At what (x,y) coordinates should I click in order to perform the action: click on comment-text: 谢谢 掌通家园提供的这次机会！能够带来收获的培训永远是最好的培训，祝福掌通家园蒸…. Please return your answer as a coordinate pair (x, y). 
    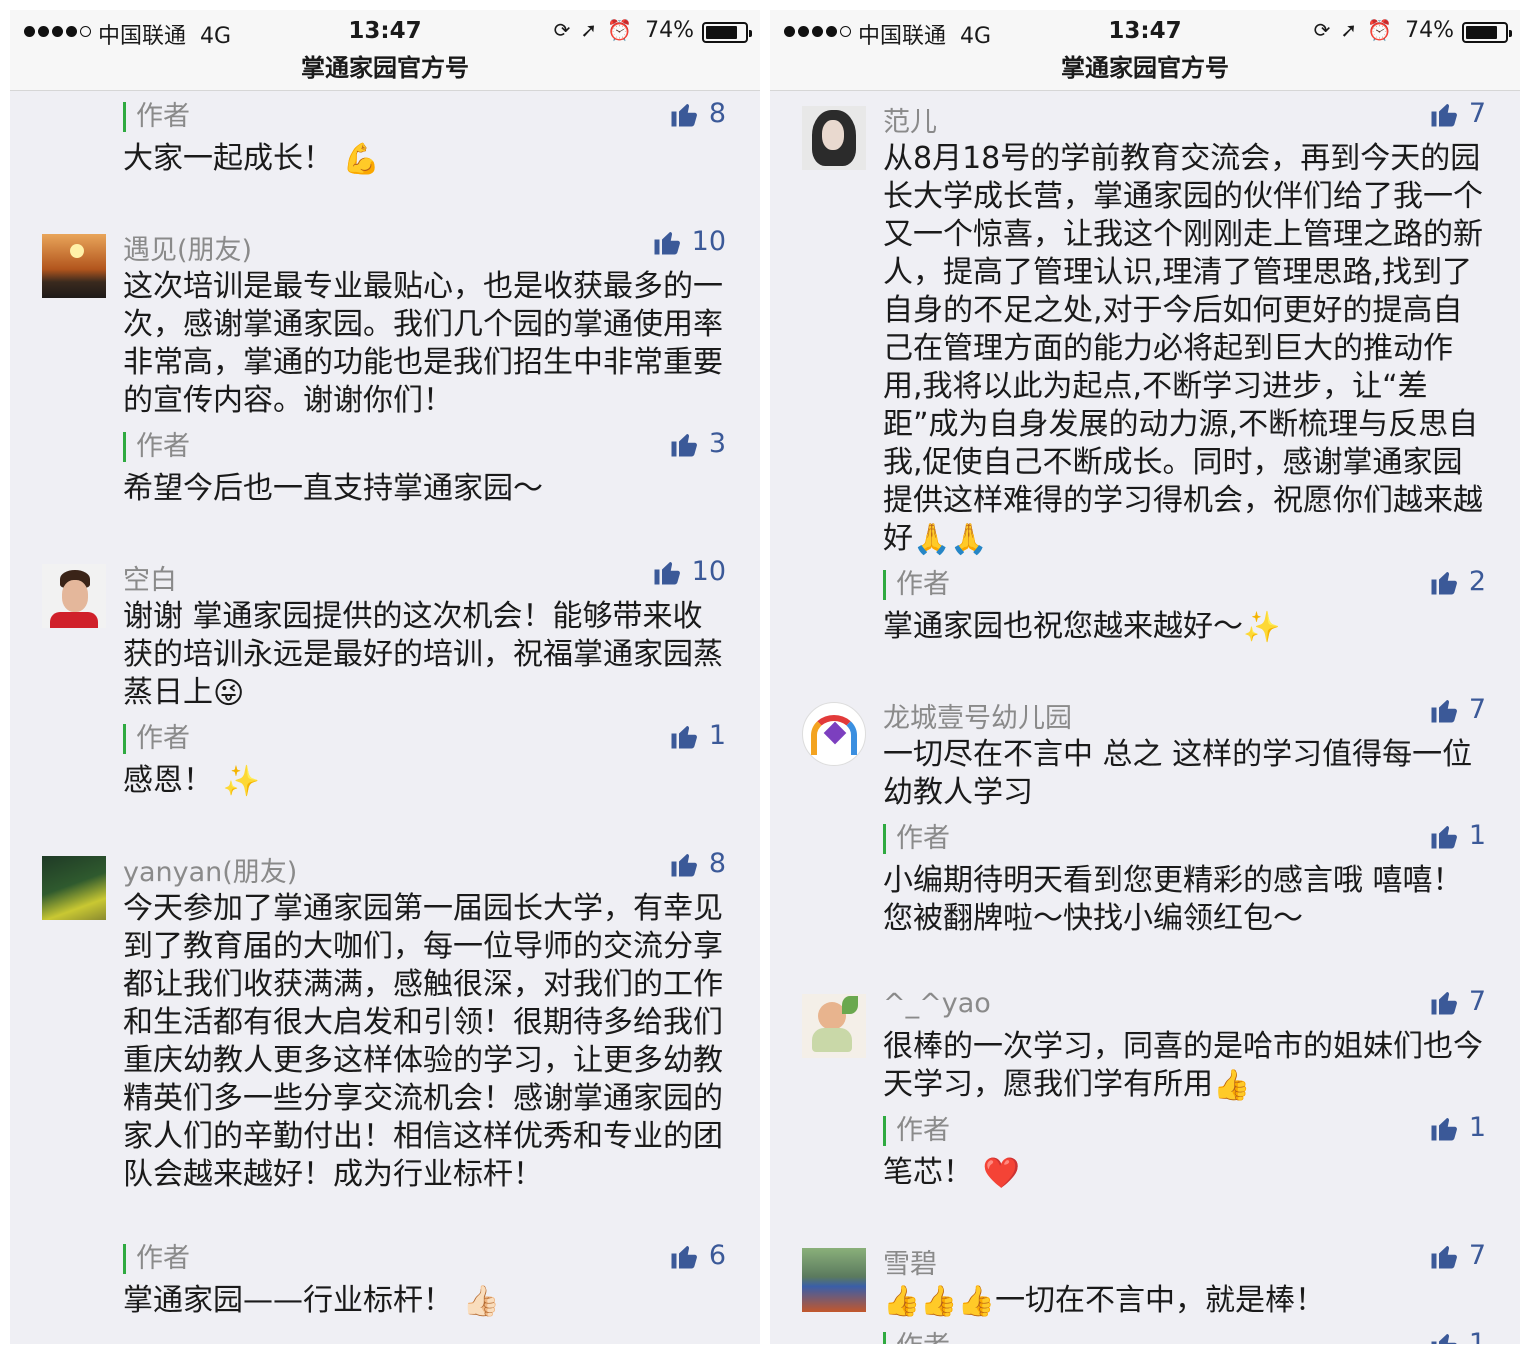
    Looking at the image, I should click on (423, 655).